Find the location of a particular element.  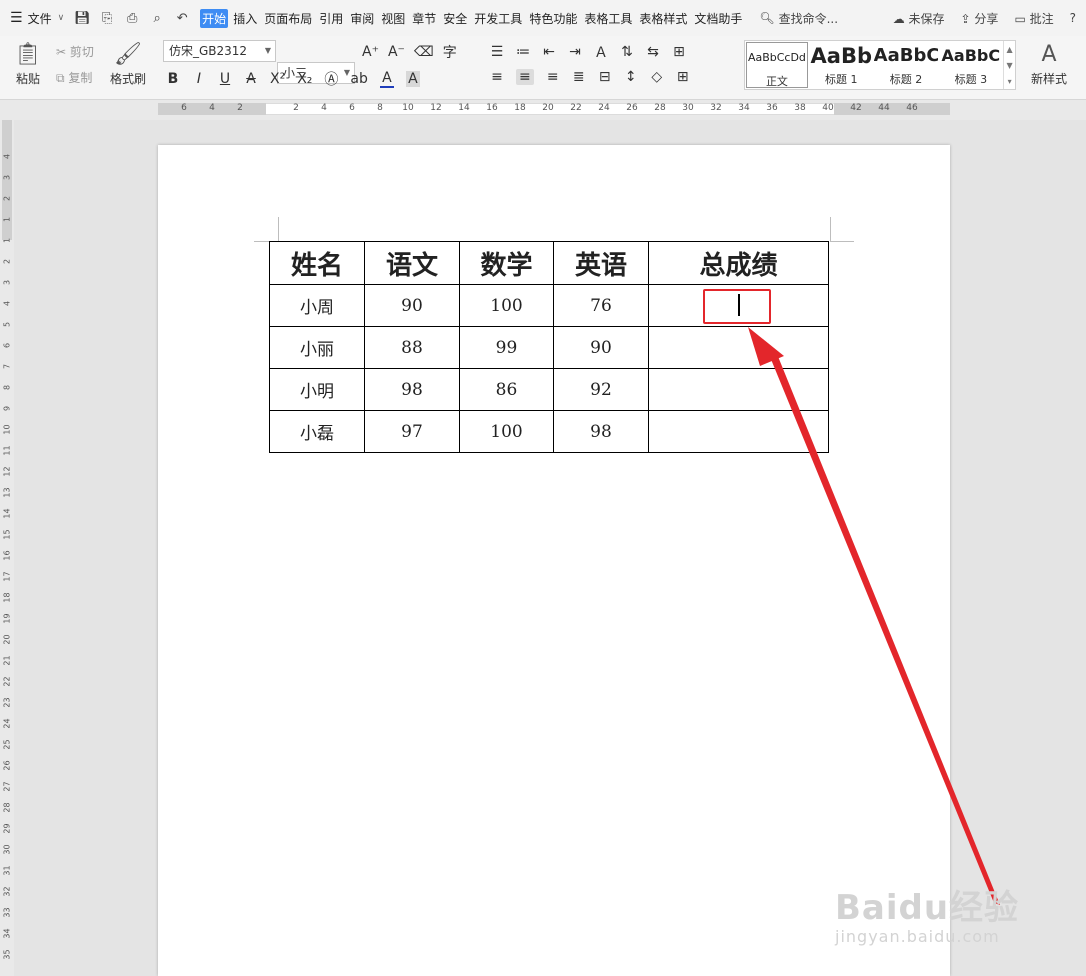

watermark-logo-text: Baidu经验 is located at coordinates (927, 908).